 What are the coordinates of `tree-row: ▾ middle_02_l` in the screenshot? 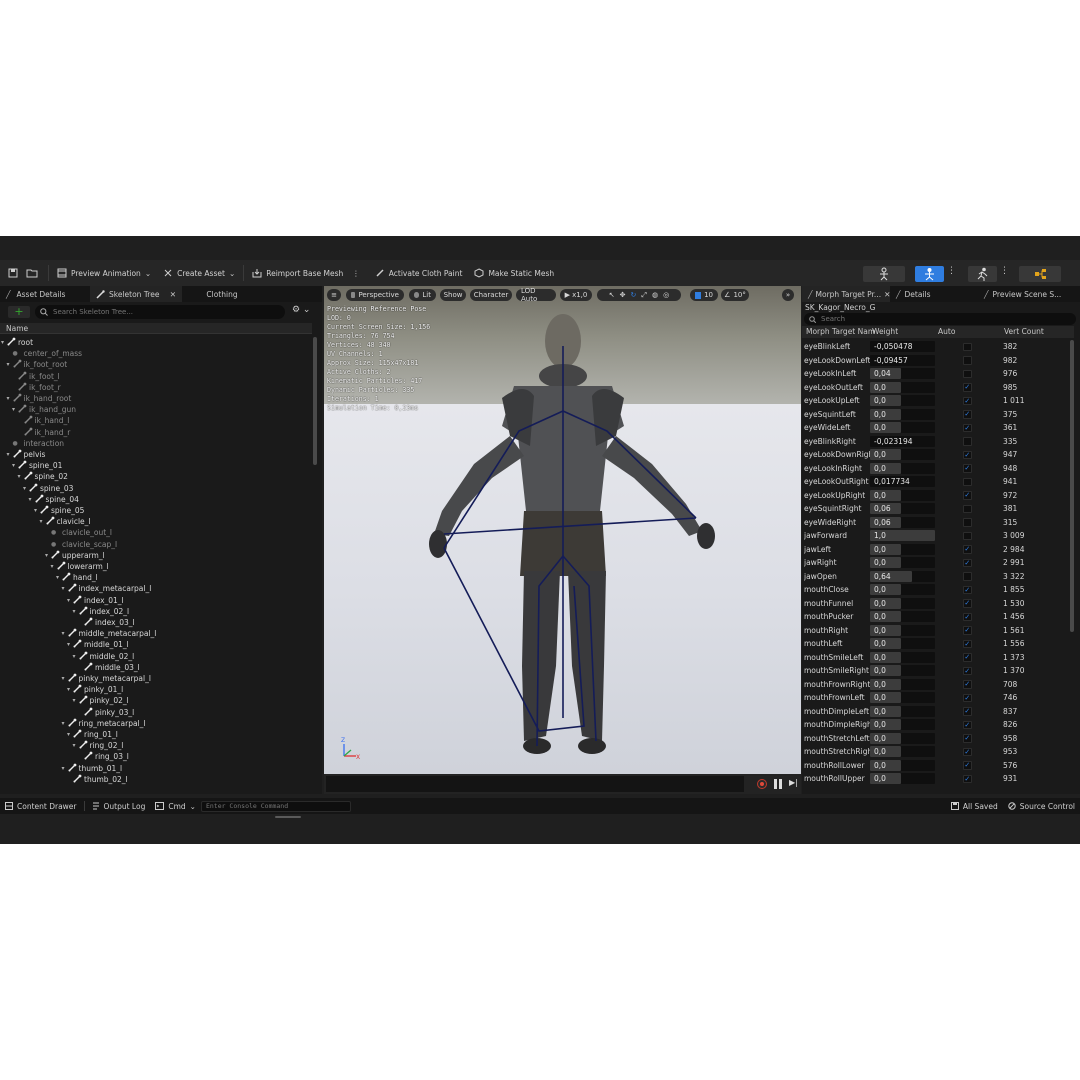 It's located at (156, 656).